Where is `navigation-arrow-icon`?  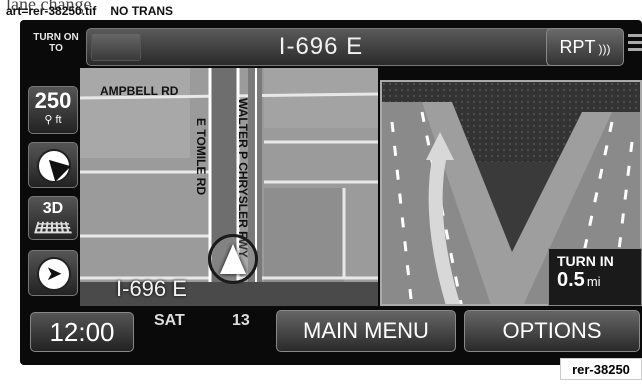 navigation-arrow-icon is located at coordinates (233, 259).